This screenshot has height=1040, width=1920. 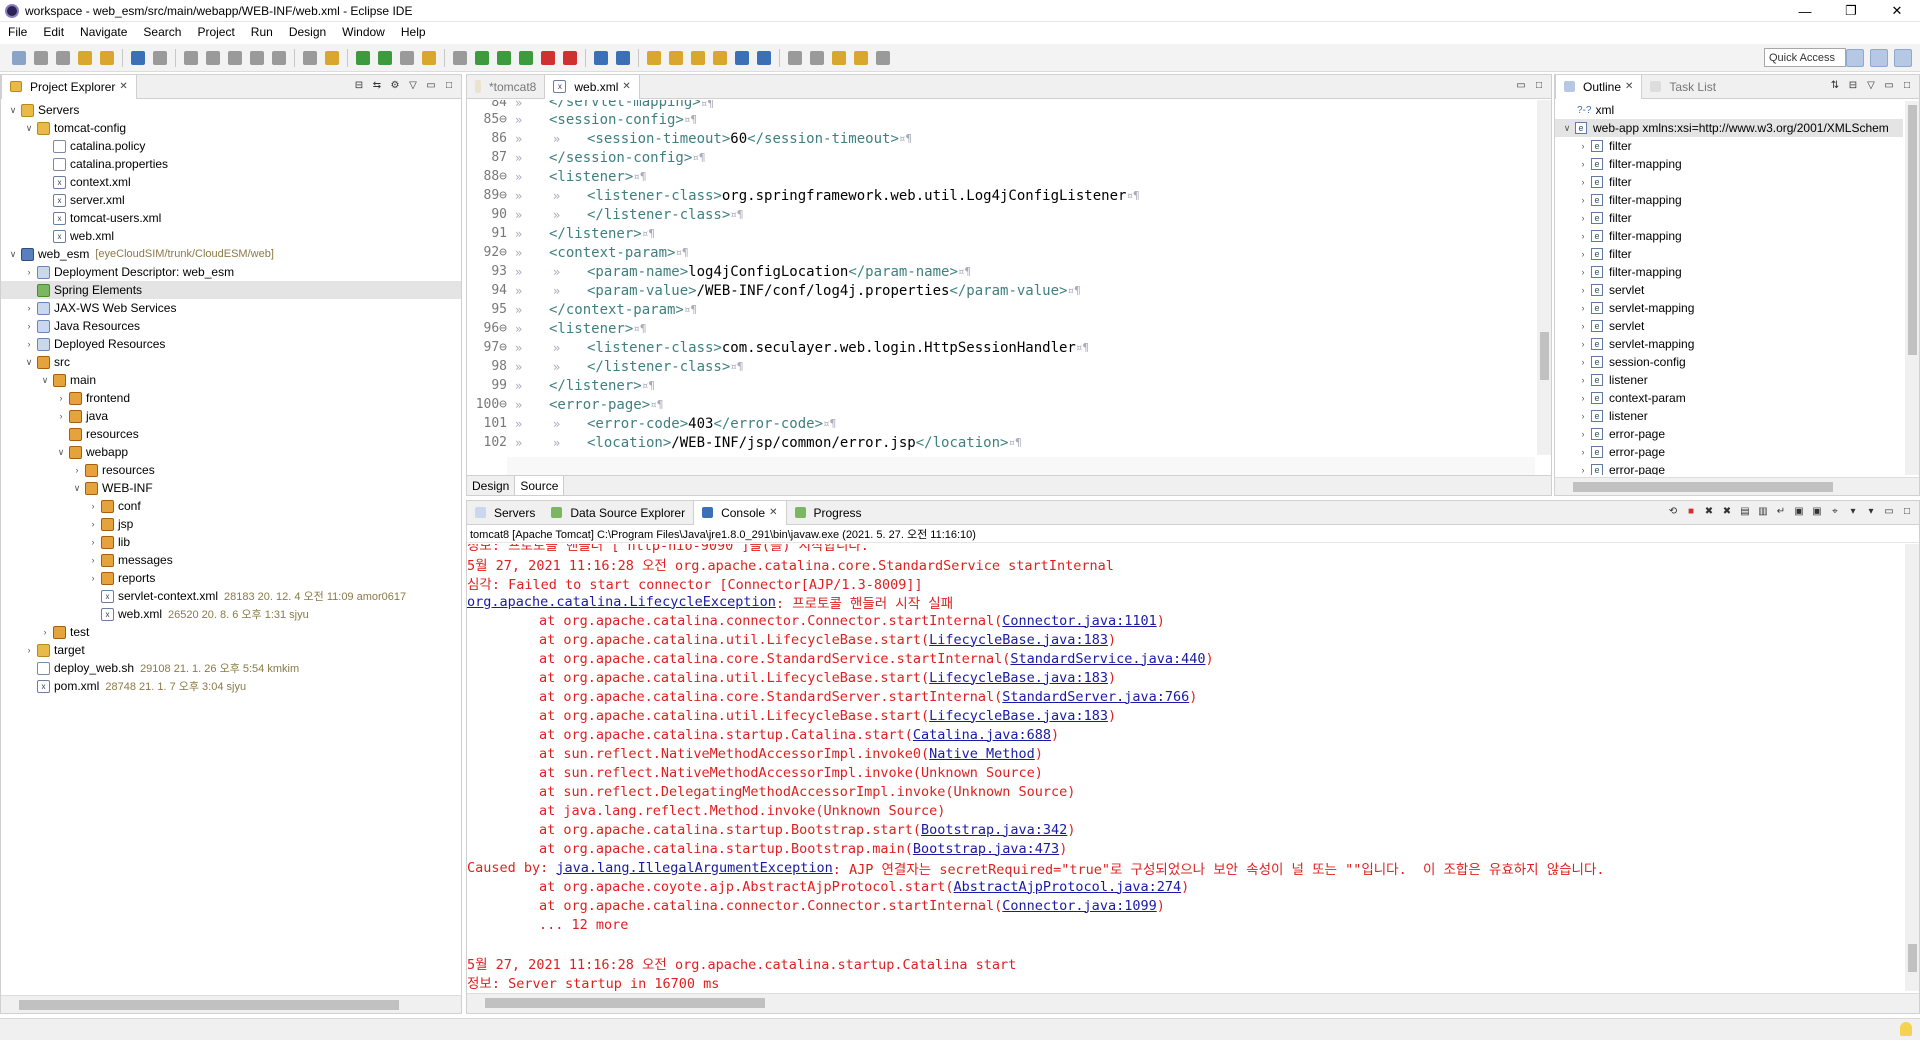 I want to click on tab-source: Source, so click(x=540, y=485).